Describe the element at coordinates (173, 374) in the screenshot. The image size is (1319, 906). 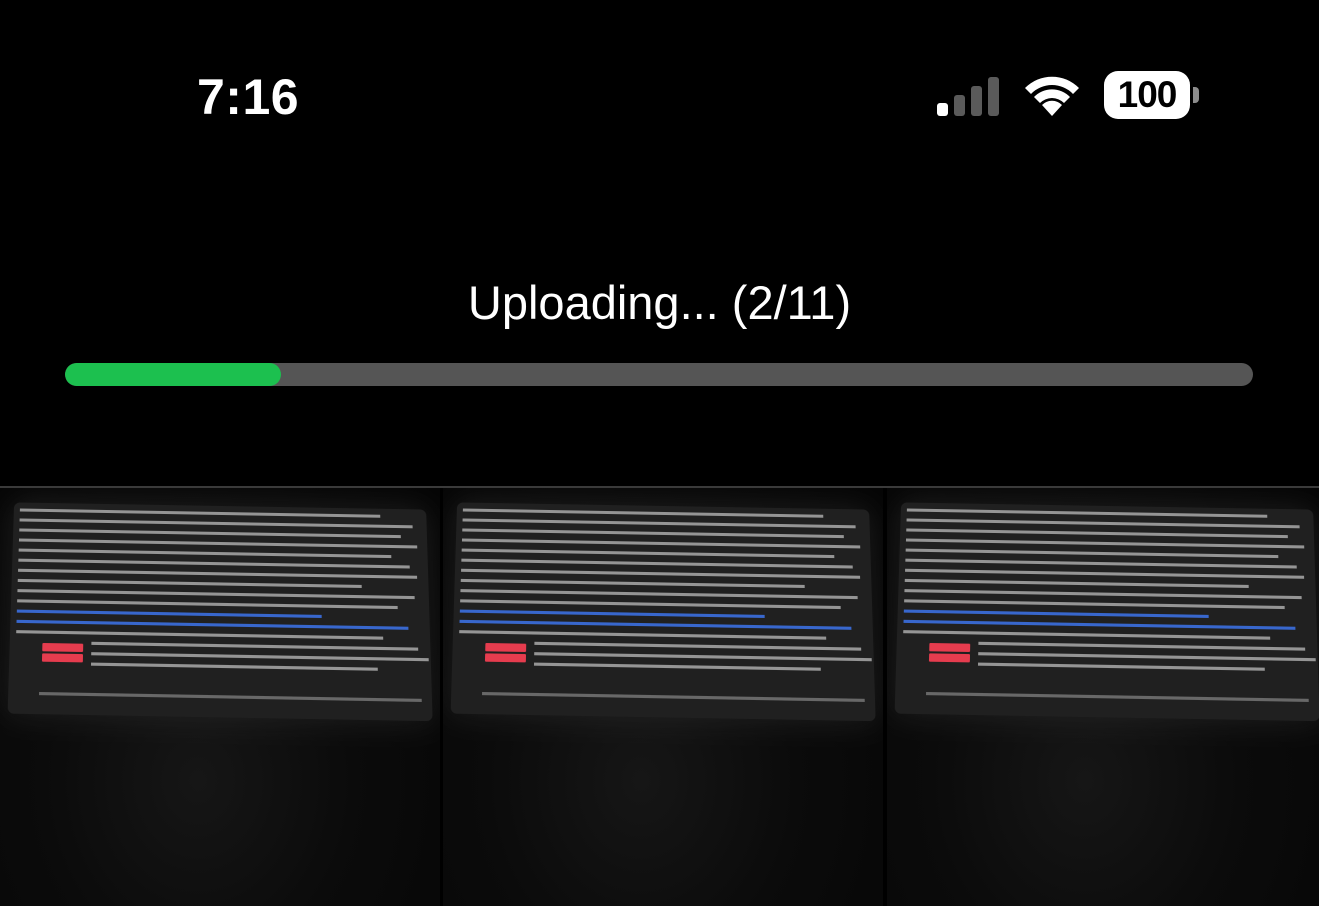
I see `upload-progress-fill` at that location.